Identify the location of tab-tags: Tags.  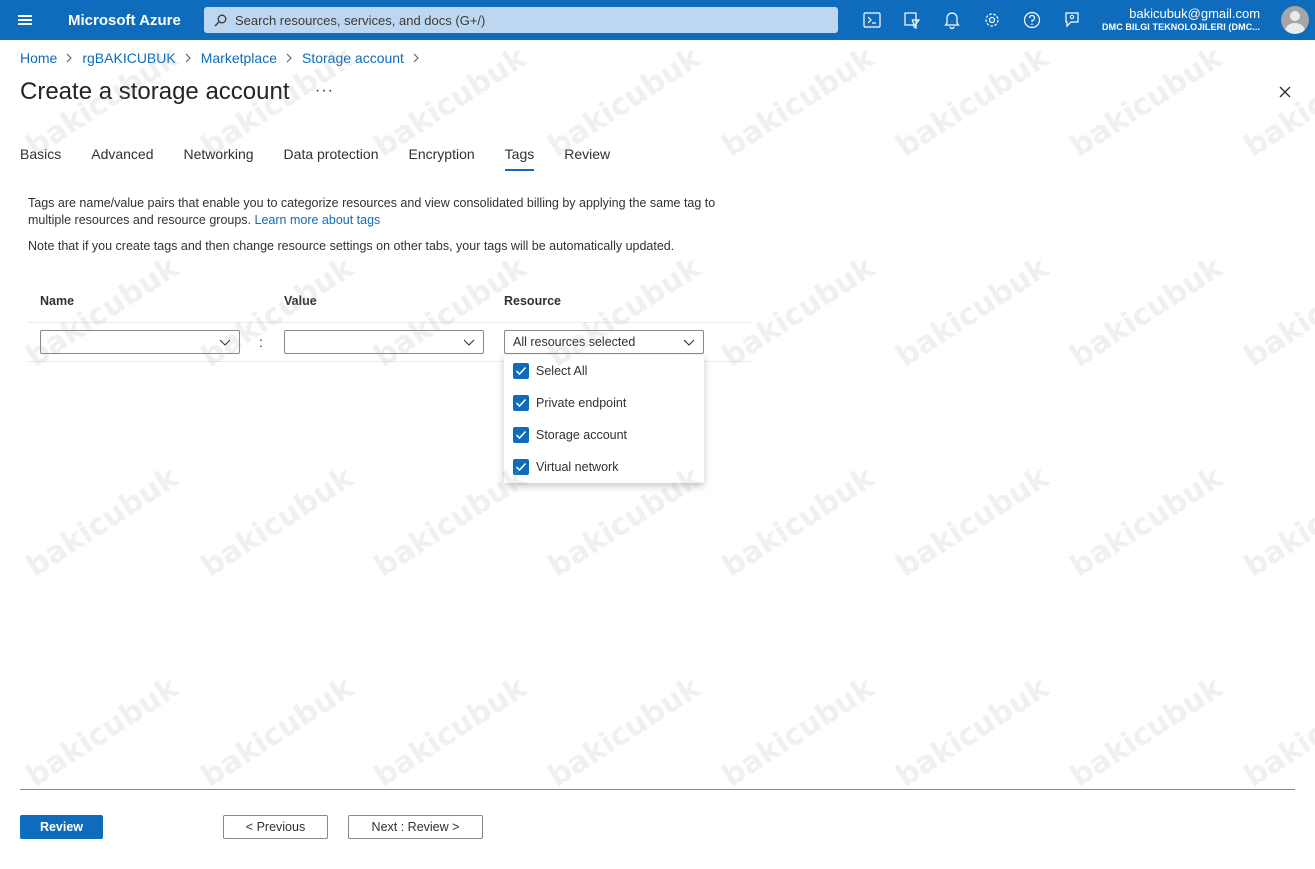
(519, 158).